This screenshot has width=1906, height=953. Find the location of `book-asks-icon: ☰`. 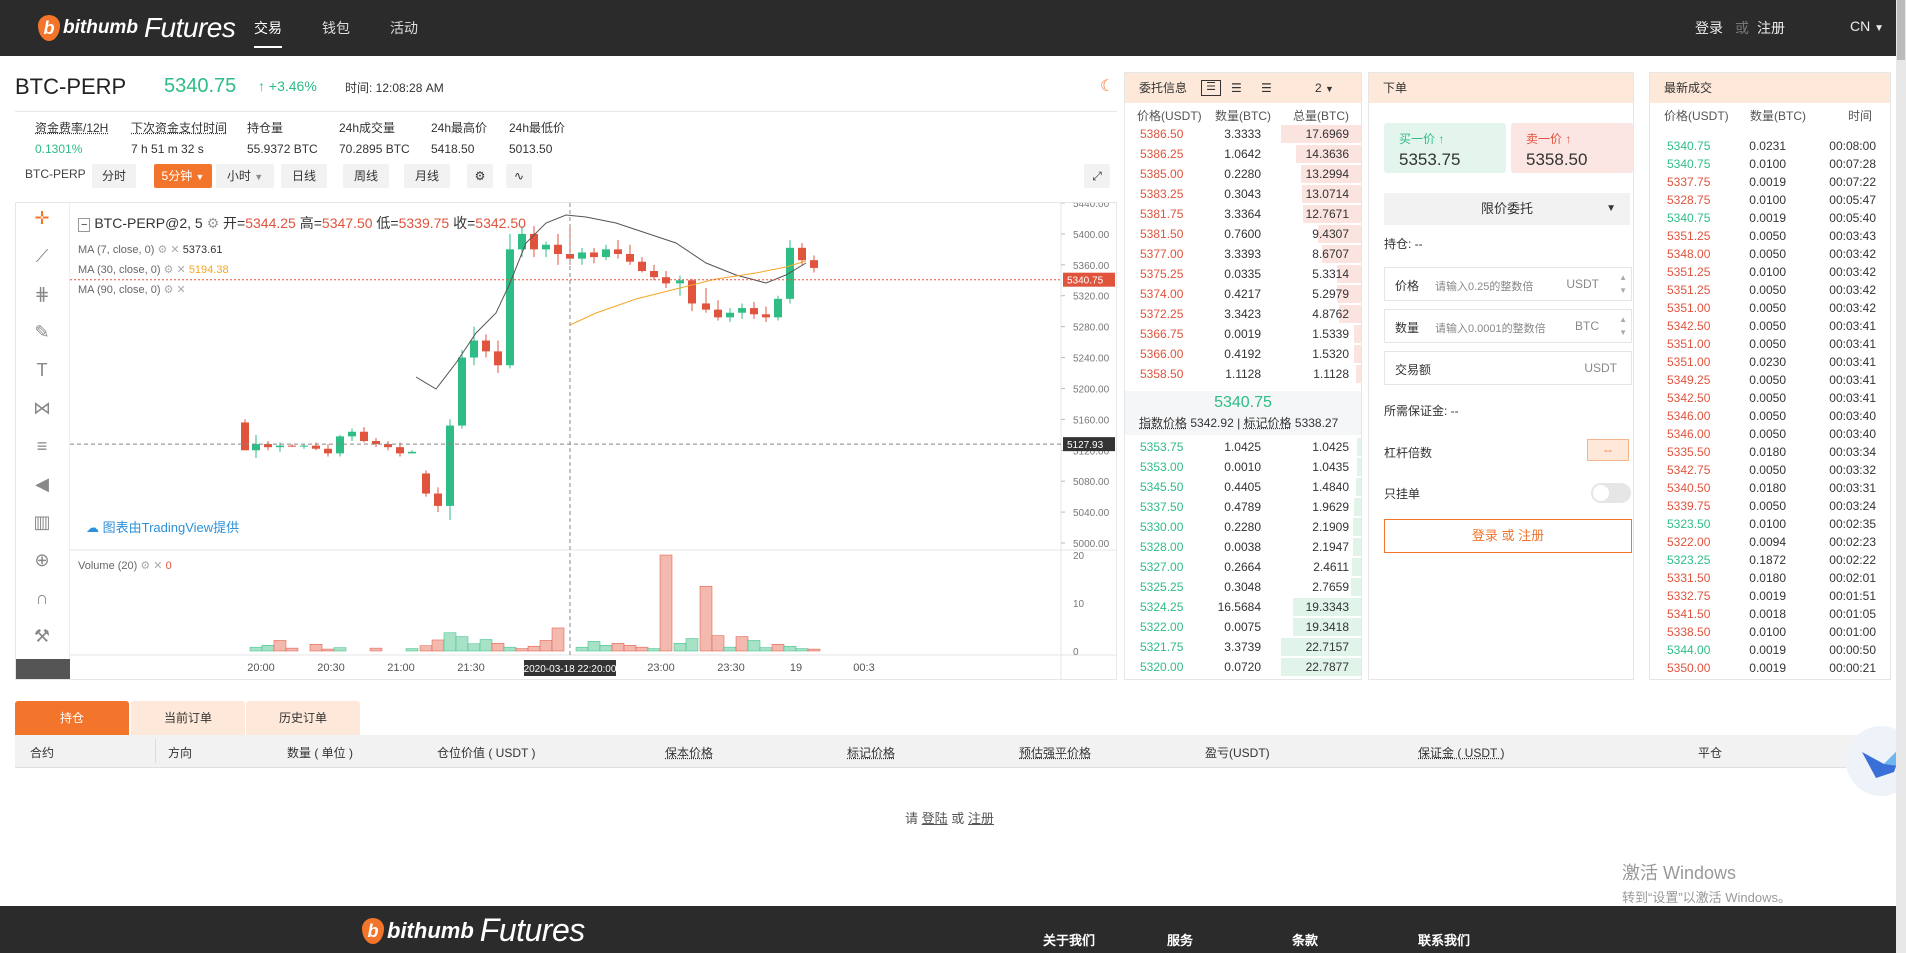

book-asks-icon: ☰ is located at coordinates (1266, 88).